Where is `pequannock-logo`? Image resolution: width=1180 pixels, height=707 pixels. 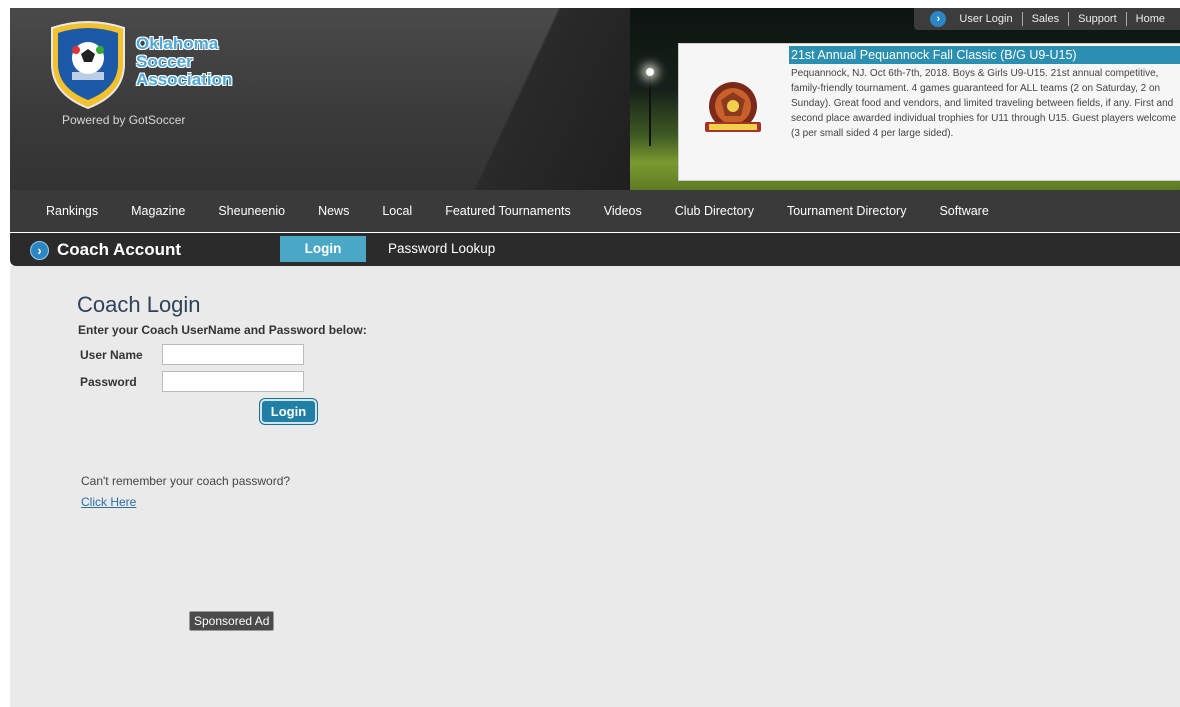
pequannock-logo is located at coordinates (733, 107).